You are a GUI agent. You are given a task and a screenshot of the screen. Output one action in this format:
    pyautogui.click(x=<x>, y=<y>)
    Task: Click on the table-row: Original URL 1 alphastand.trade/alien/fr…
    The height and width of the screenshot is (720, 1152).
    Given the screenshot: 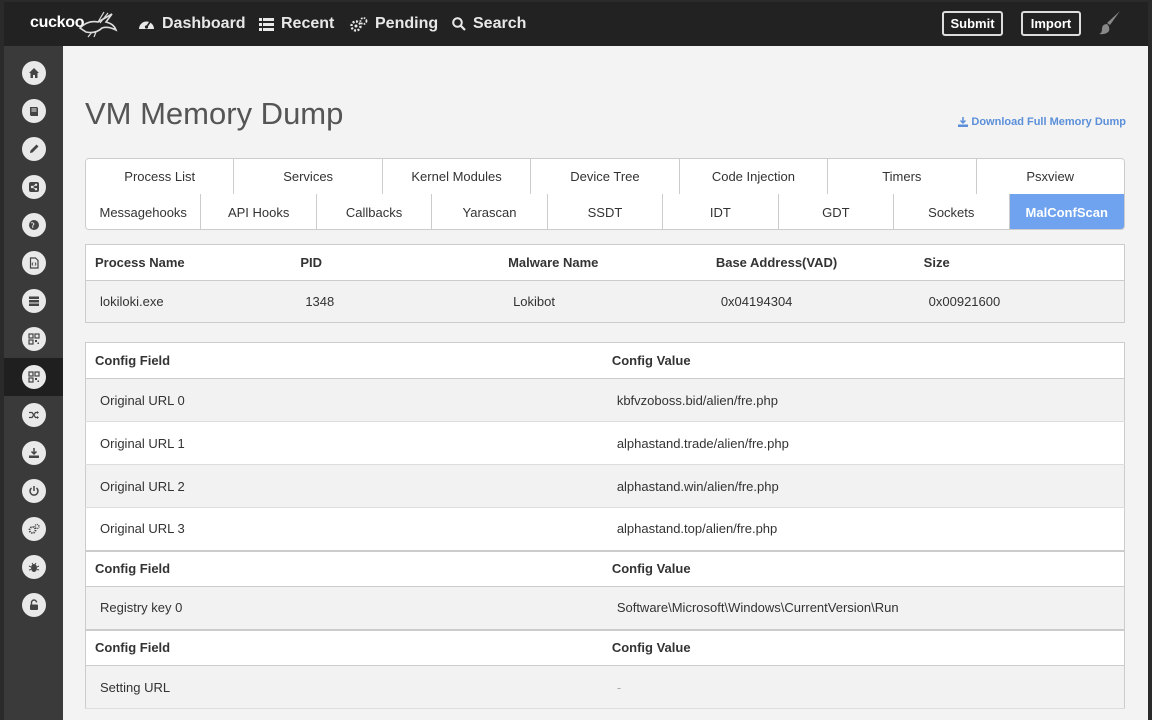 What is the action you would take?
    pyautogui.click(x=605, y=443)
    